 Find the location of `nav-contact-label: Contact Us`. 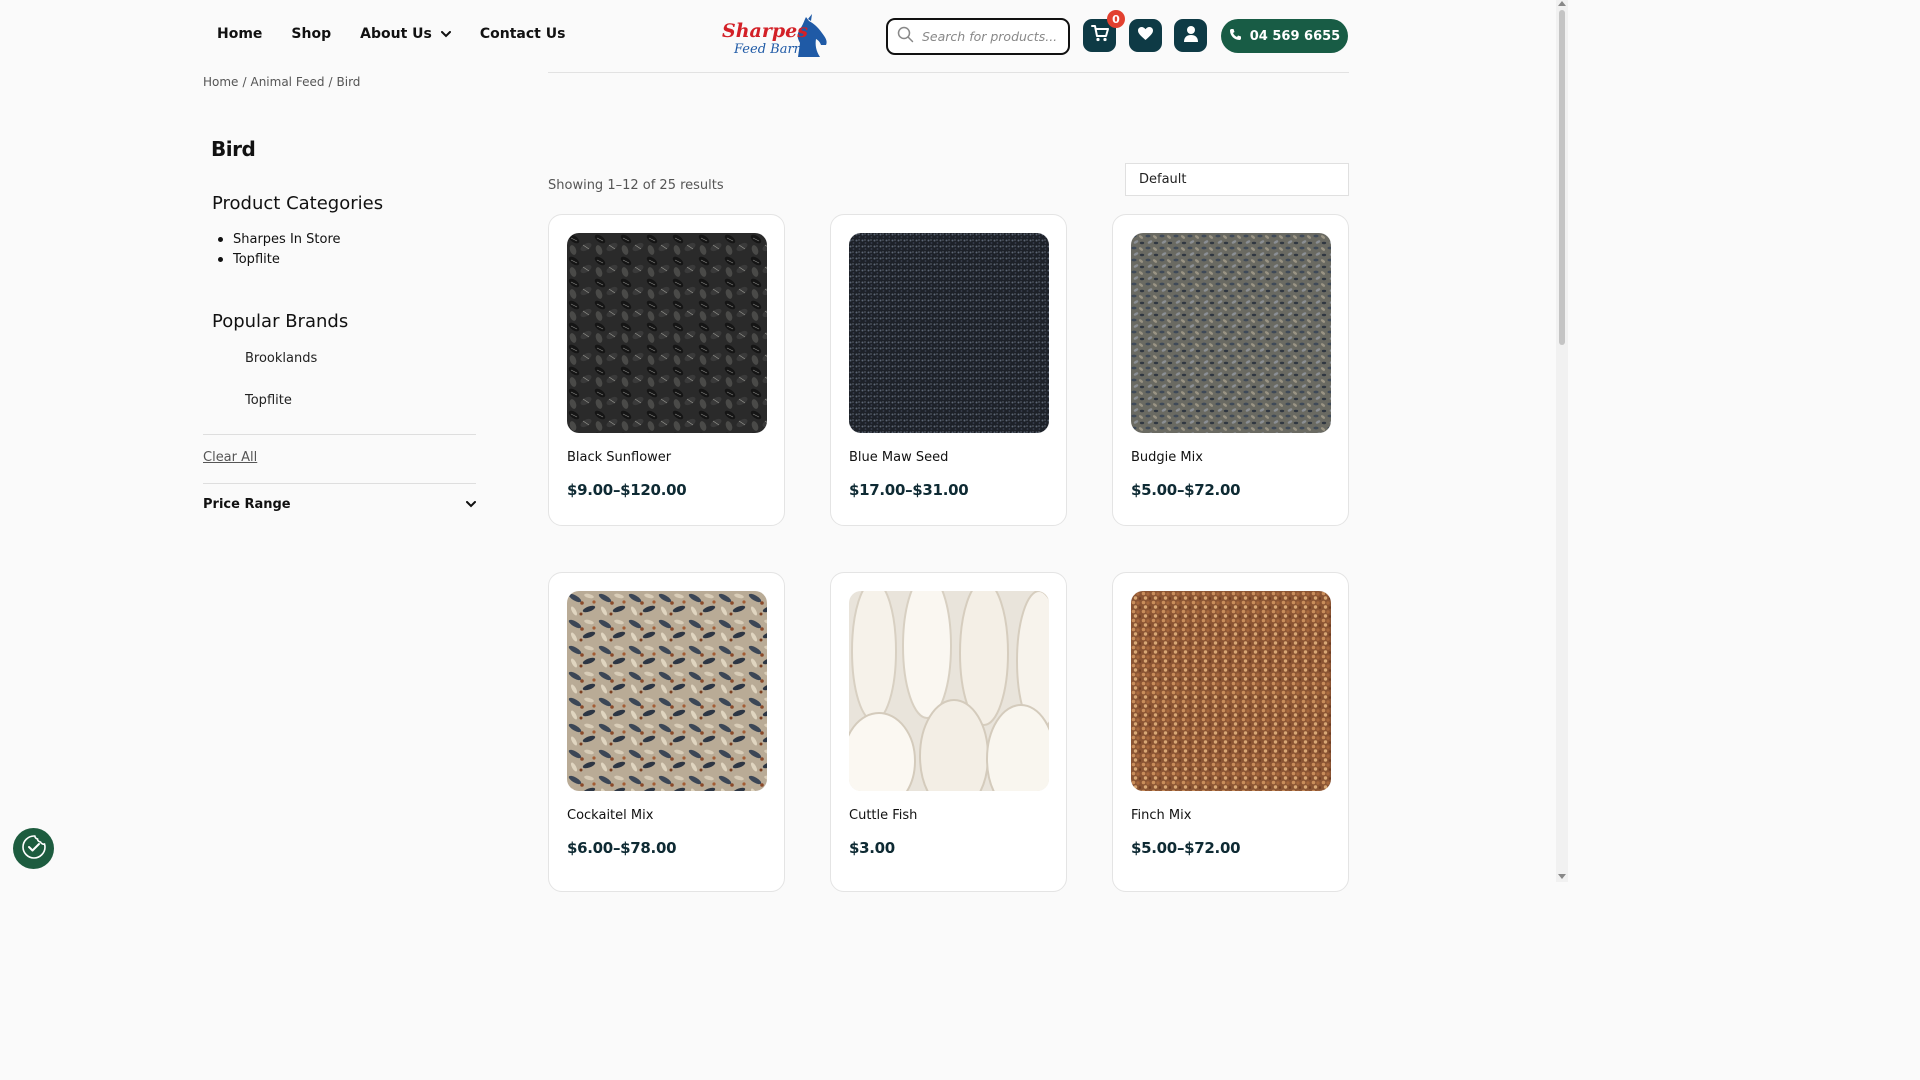

nav-contact-label: Contact Us is located at coordinates (522, 34).